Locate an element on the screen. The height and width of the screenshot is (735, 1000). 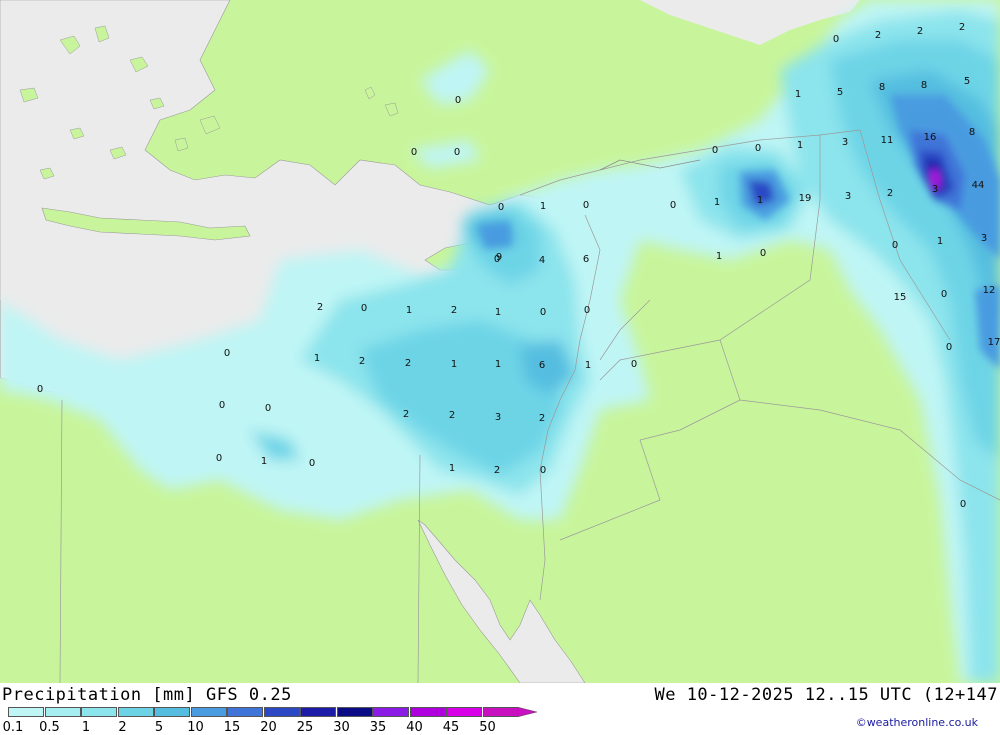
value-label: 12 is located at coordinates (989, 290).